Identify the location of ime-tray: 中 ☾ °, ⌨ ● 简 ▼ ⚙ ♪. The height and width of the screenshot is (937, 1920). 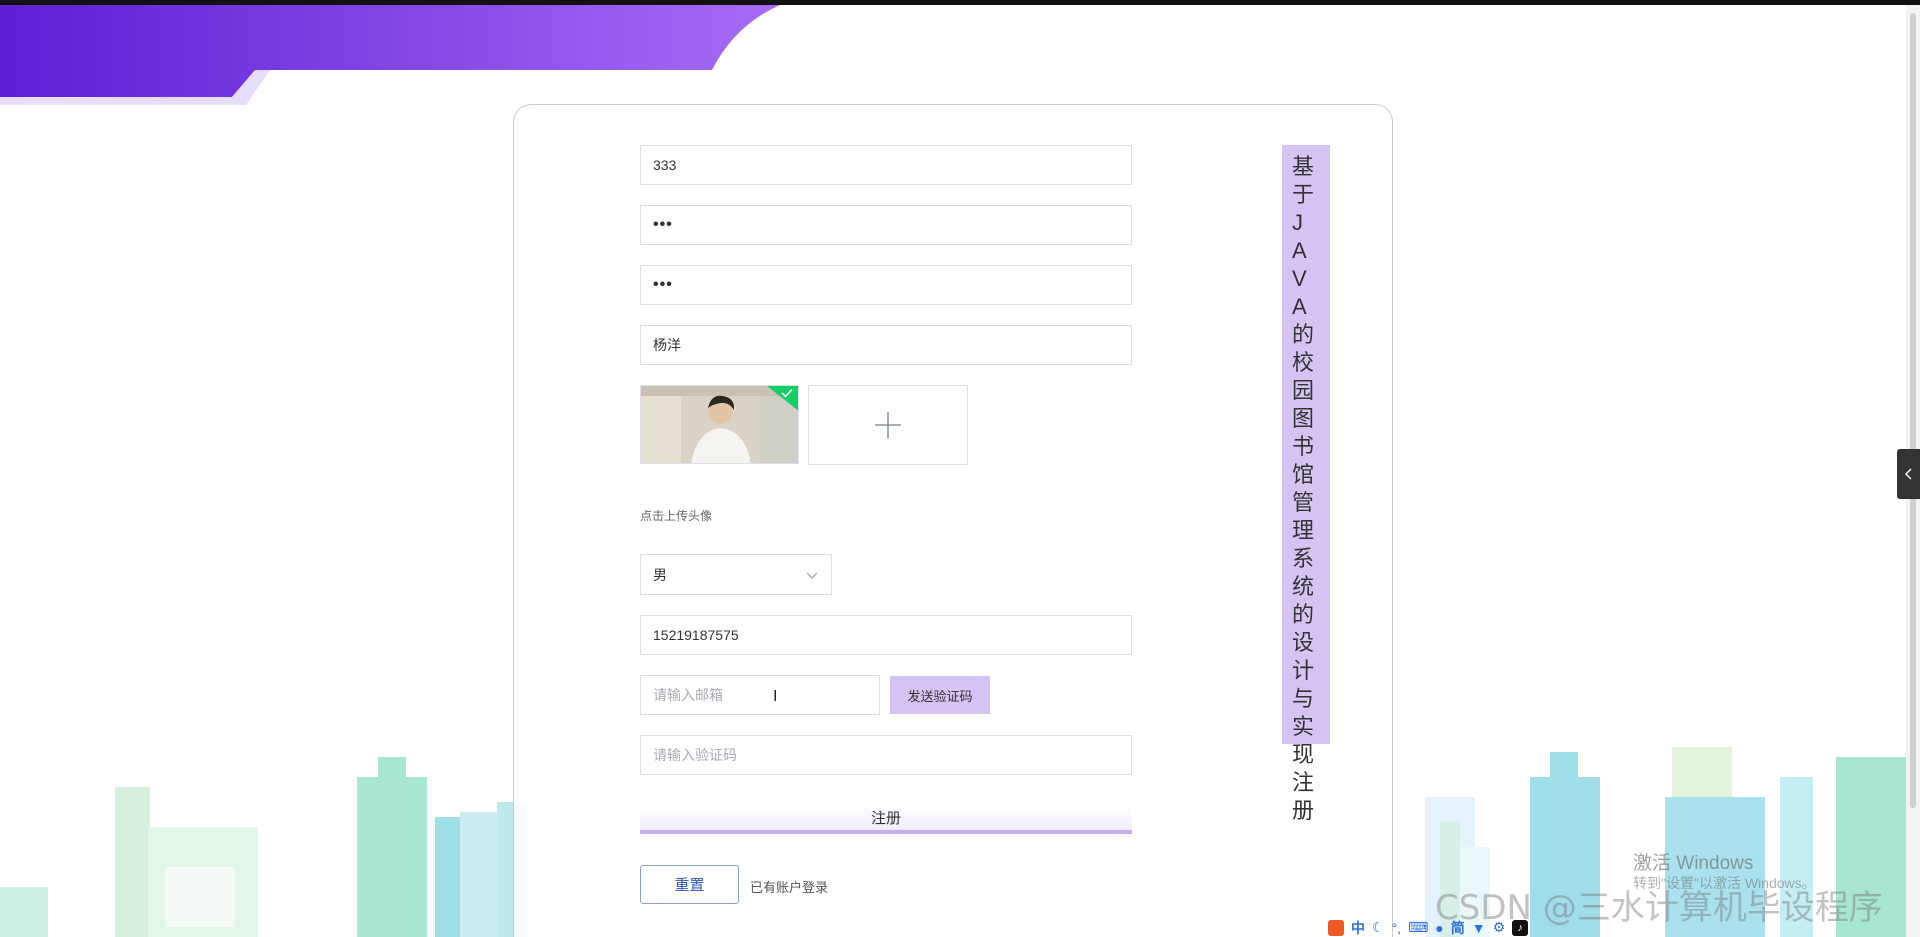
(1428, 927).